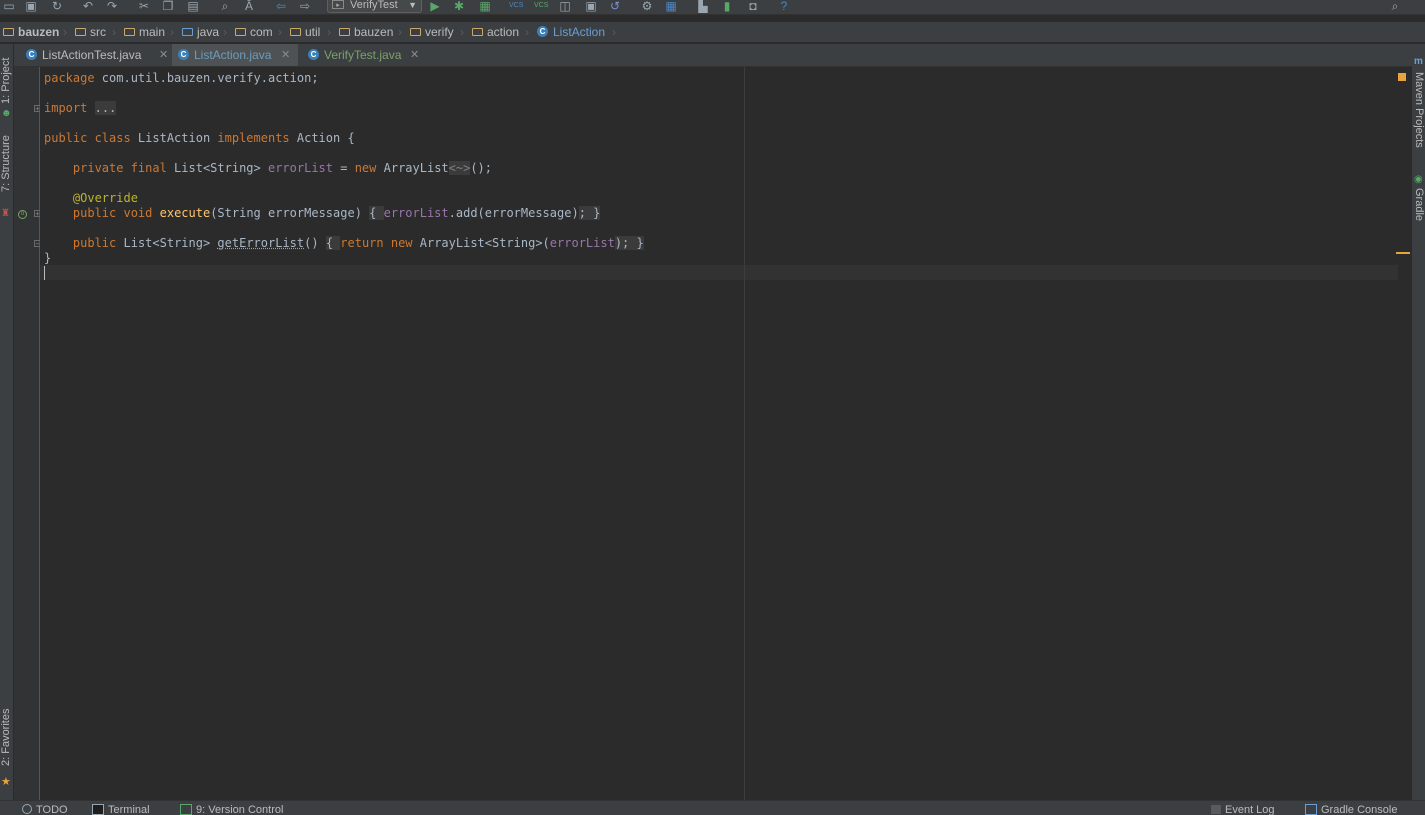 Image resolution: width=1425 pixels, height=815 pixels. I want to click on save-icon: ▣, so click(31, 6).